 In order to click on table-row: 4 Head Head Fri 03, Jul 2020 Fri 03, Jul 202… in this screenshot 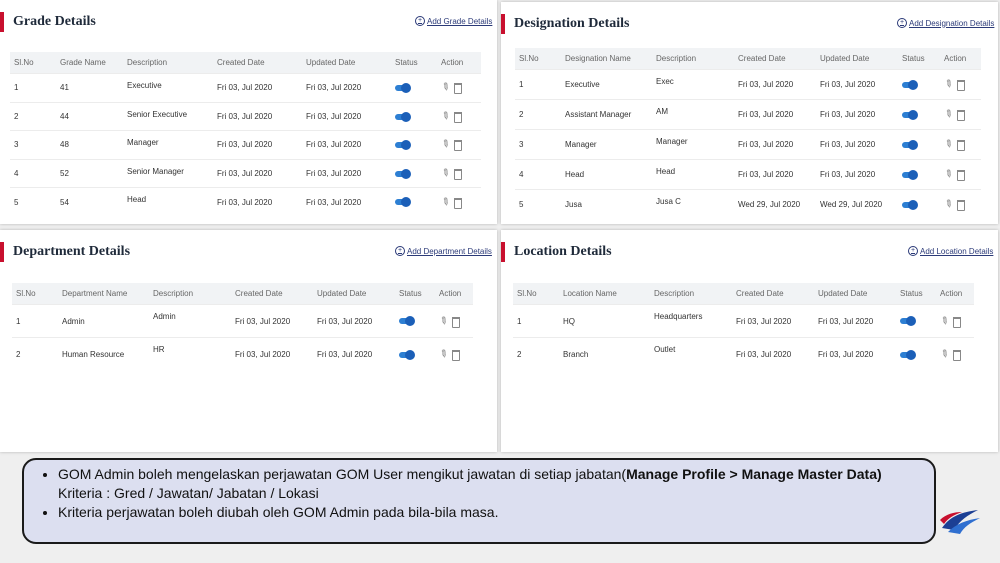, I will do `click(748, 174)`.